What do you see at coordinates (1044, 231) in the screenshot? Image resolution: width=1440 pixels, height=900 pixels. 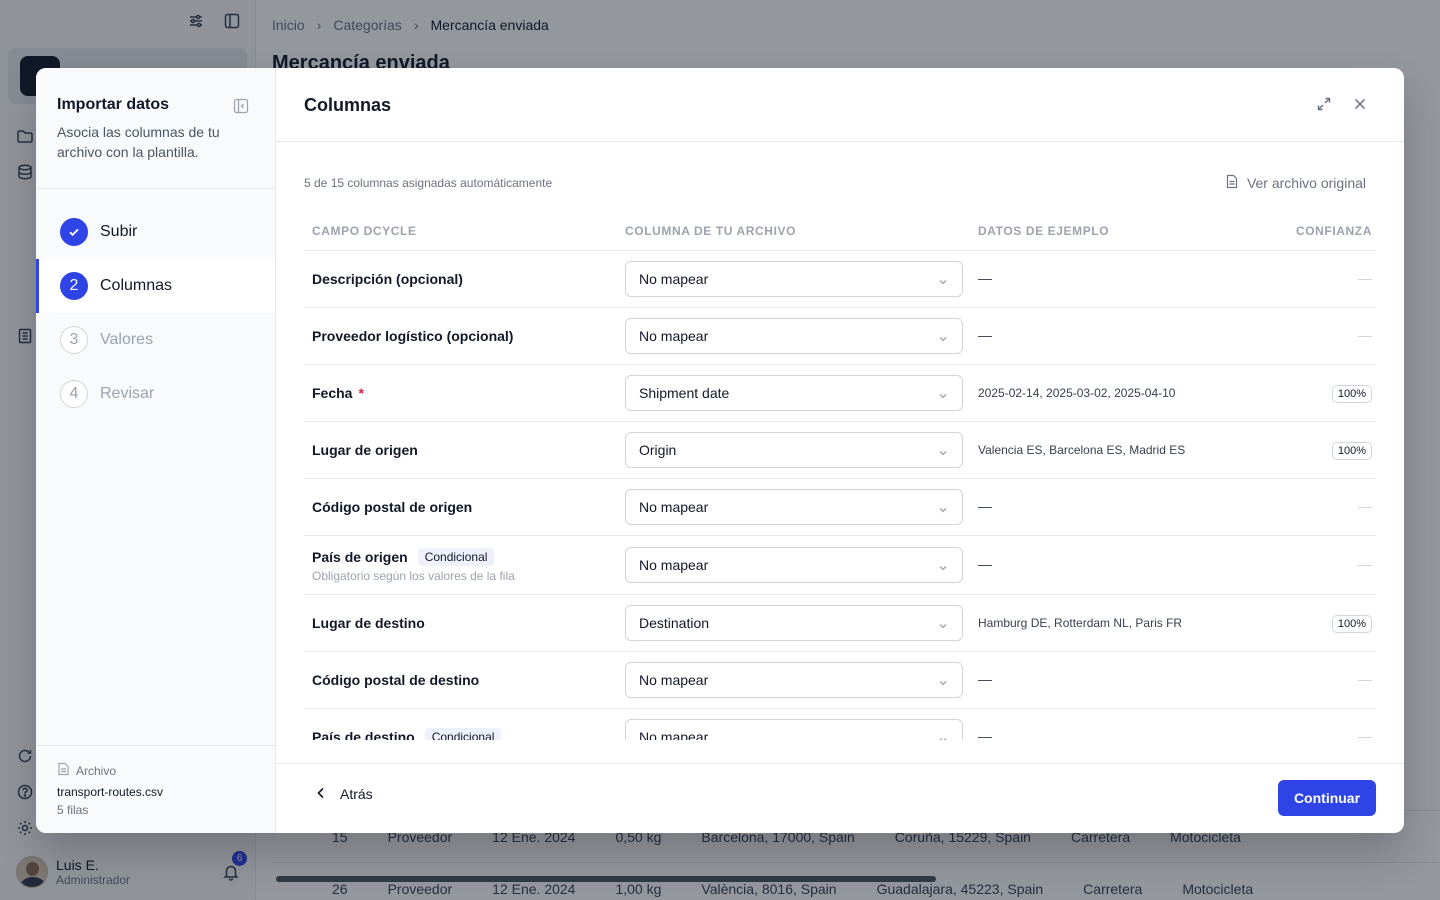 I see `header-sample: DATOS DE EJEMPLO` at bounding box center [1044, 231].